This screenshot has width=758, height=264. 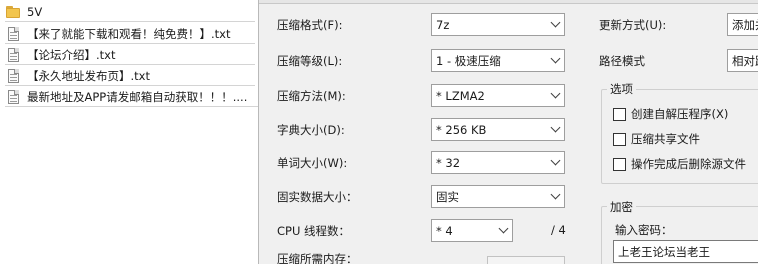 What do you see at coordinates (310, 61) in the screenshot?
I see `compression-level-label: 压缩等级(L):` at bounding box center [310, 61].